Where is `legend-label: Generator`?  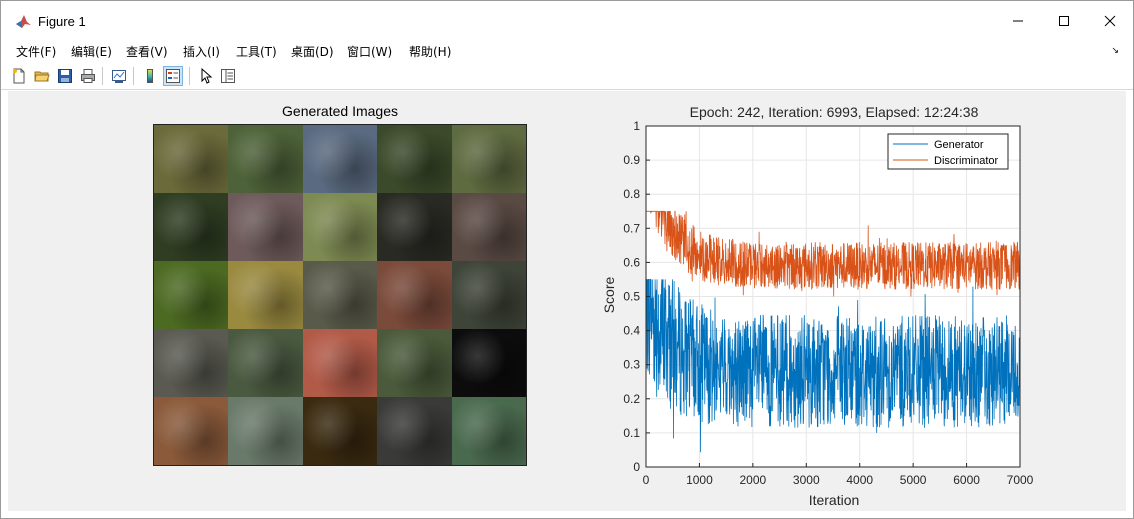 legend-label: Generator is located at coordinates (959, 145).